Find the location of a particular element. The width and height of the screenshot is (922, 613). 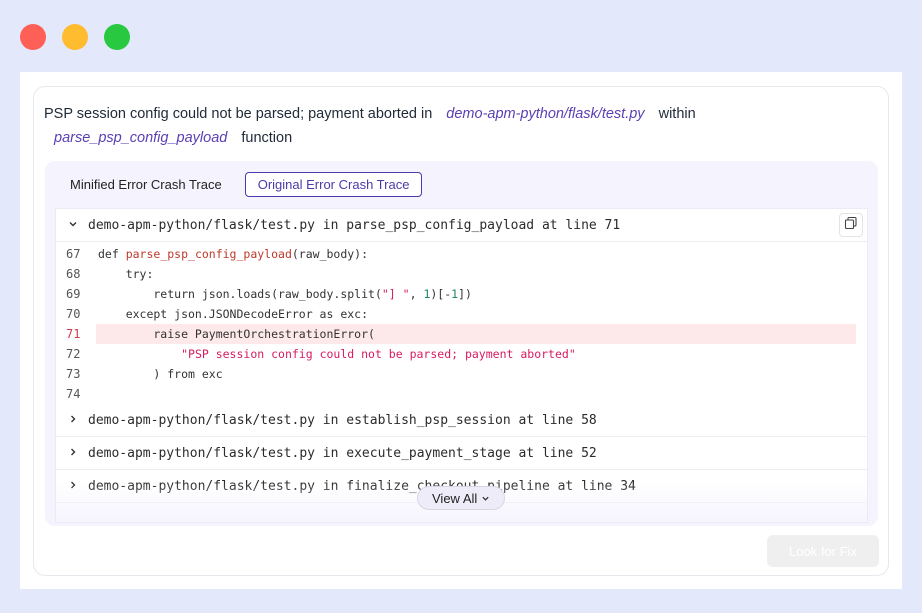

tab-original-trace: Original Error Crash Trace is located at coordinates (333, 184).